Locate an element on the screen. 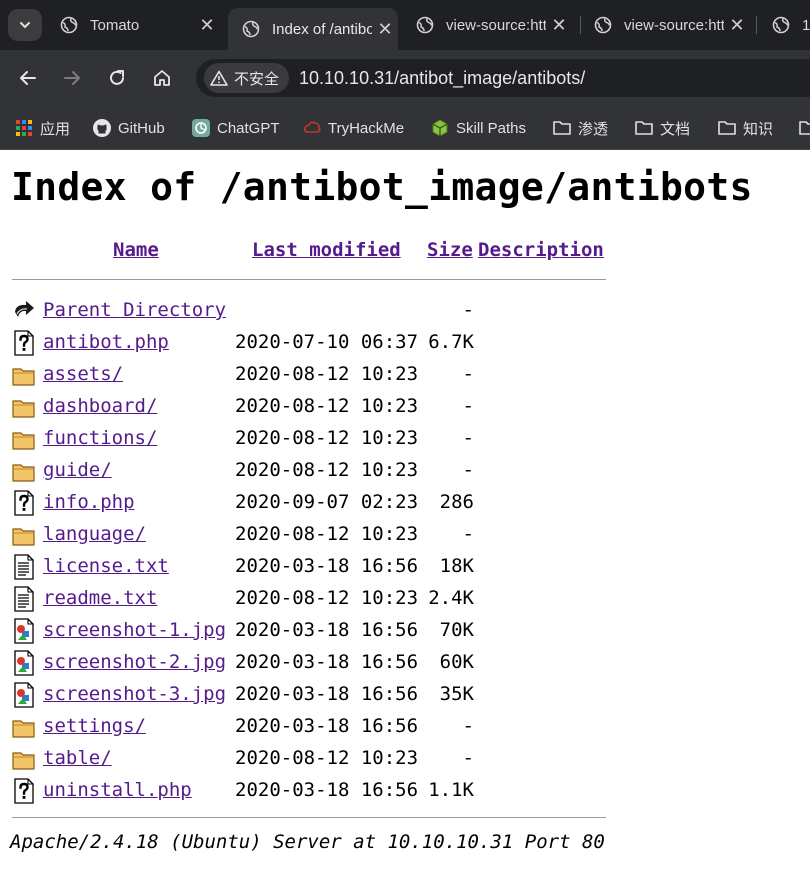 The image size is (810, 880). back-button is located at coordinates (28, 78).